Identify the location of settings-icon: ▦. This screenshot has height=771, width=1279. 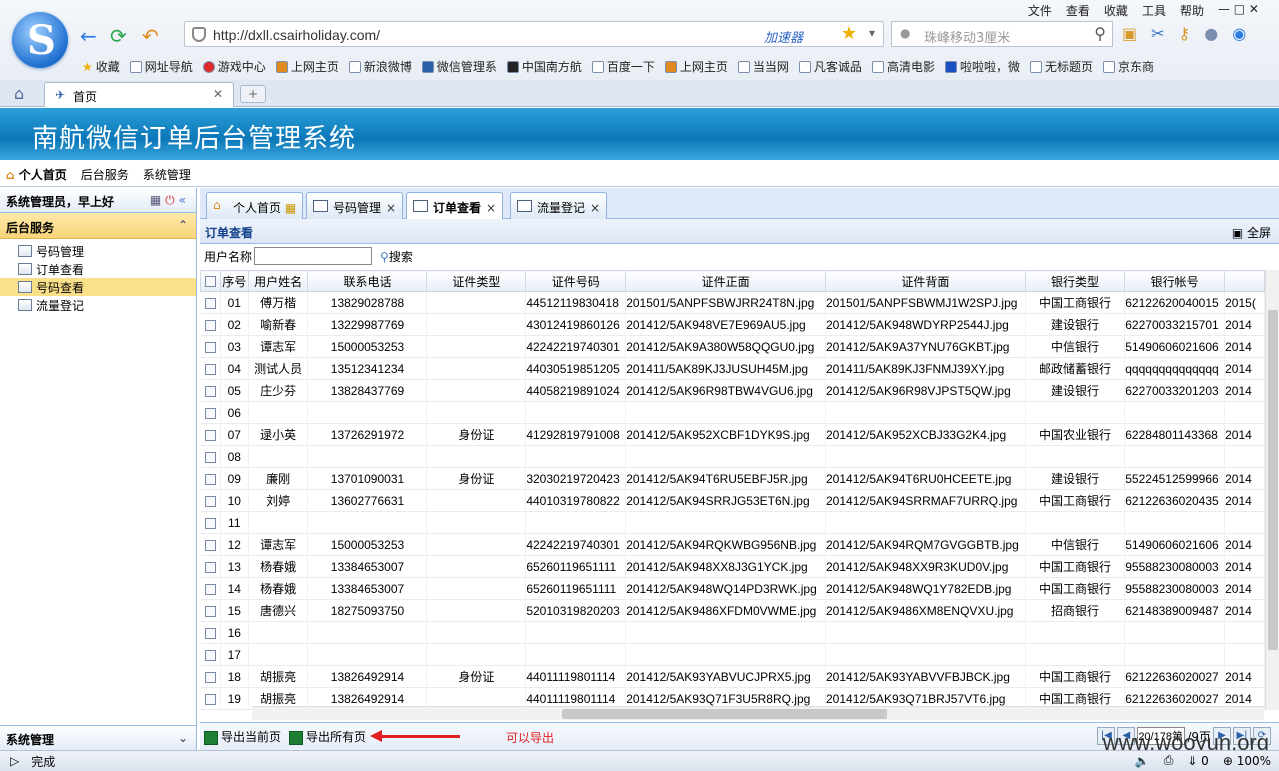
(155, 200).